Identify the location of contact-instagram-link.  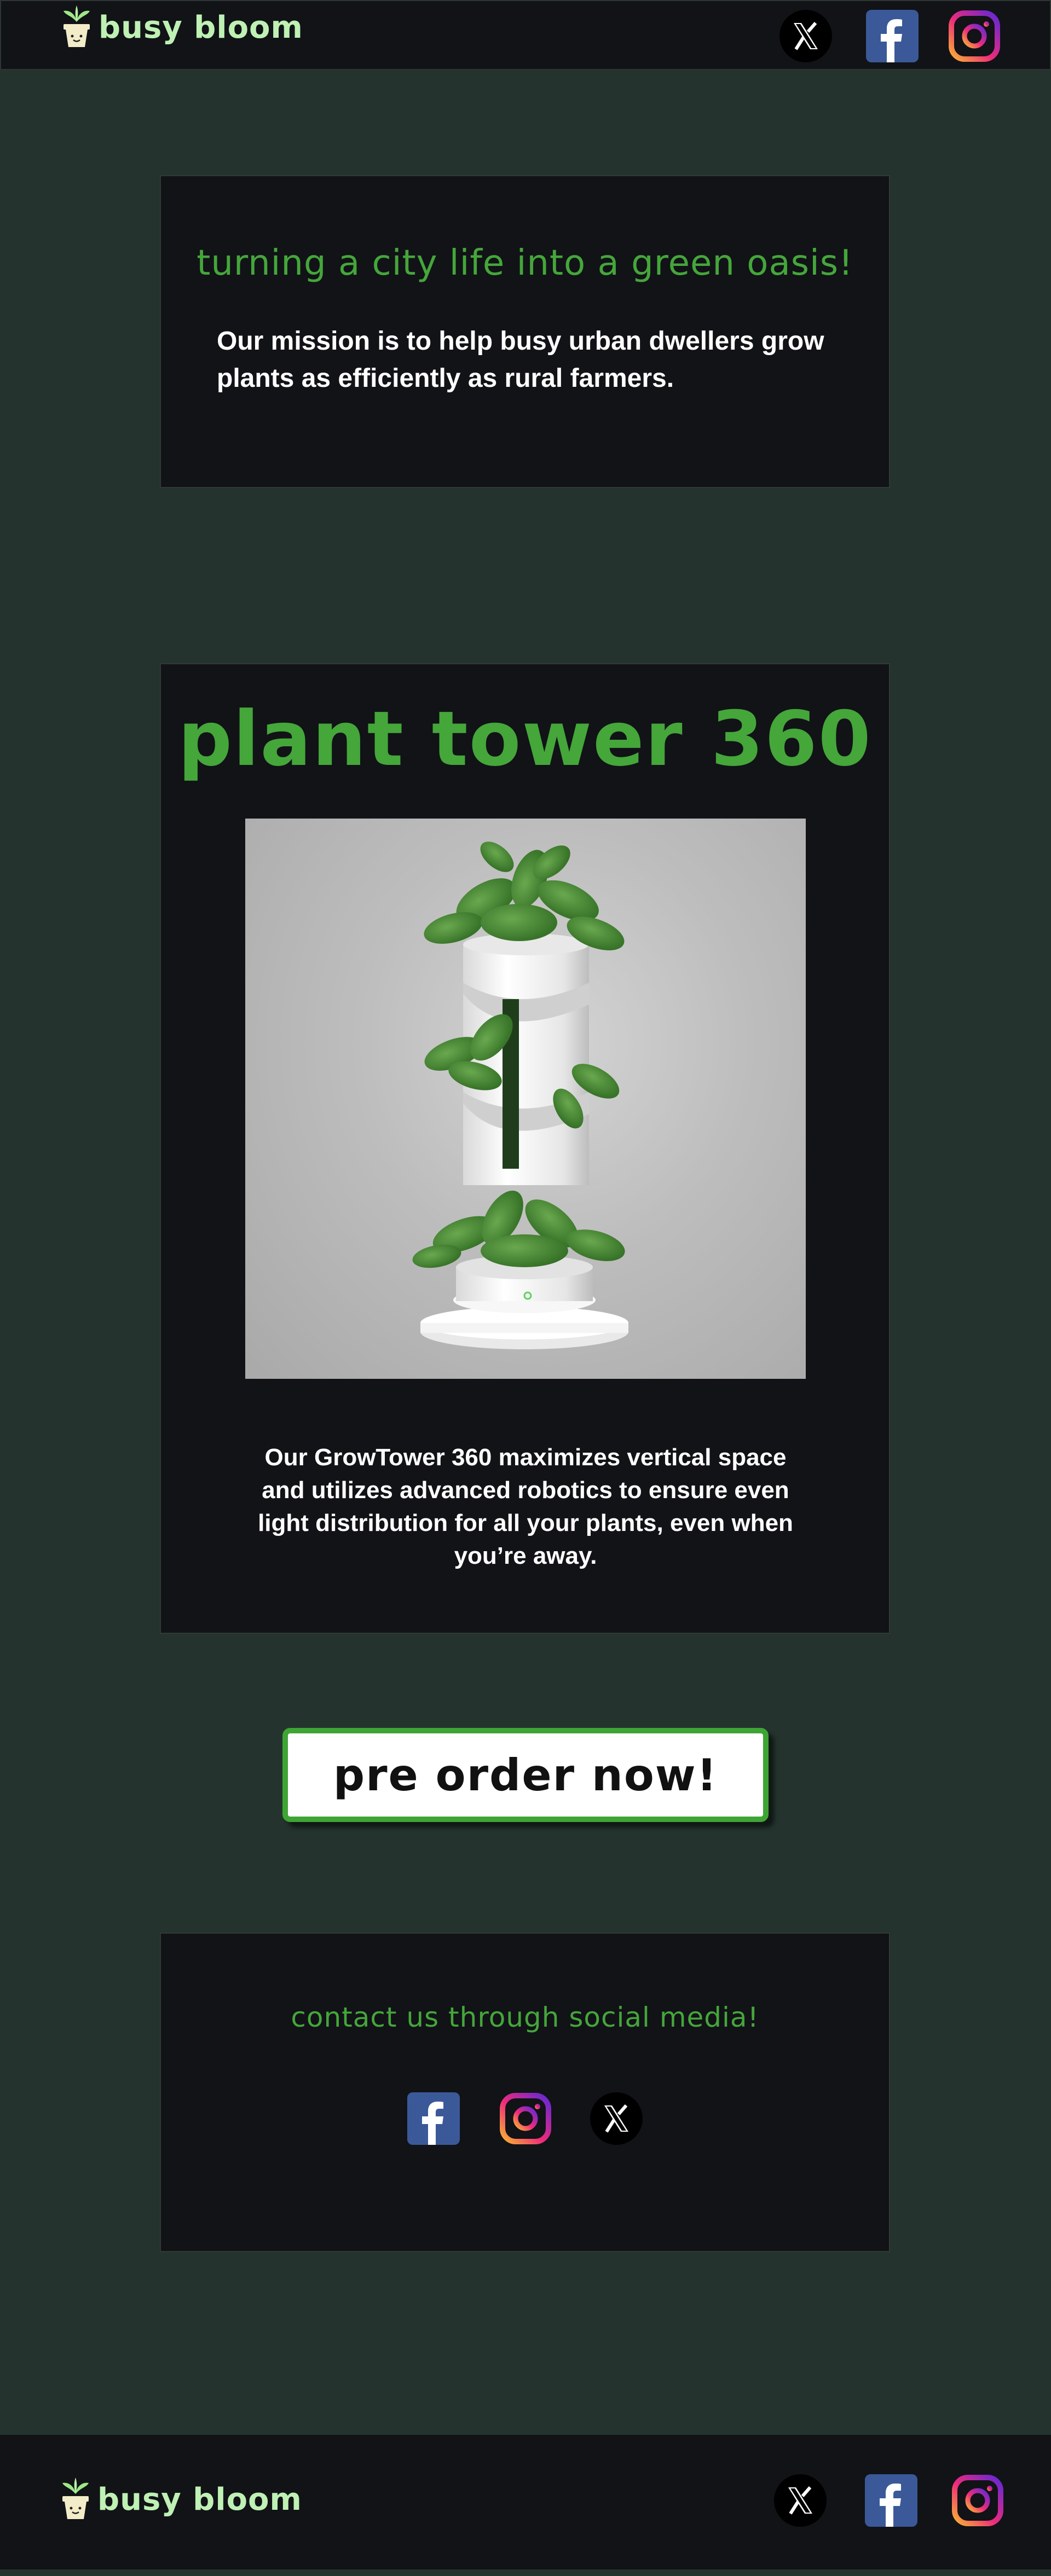
(525, 2118).